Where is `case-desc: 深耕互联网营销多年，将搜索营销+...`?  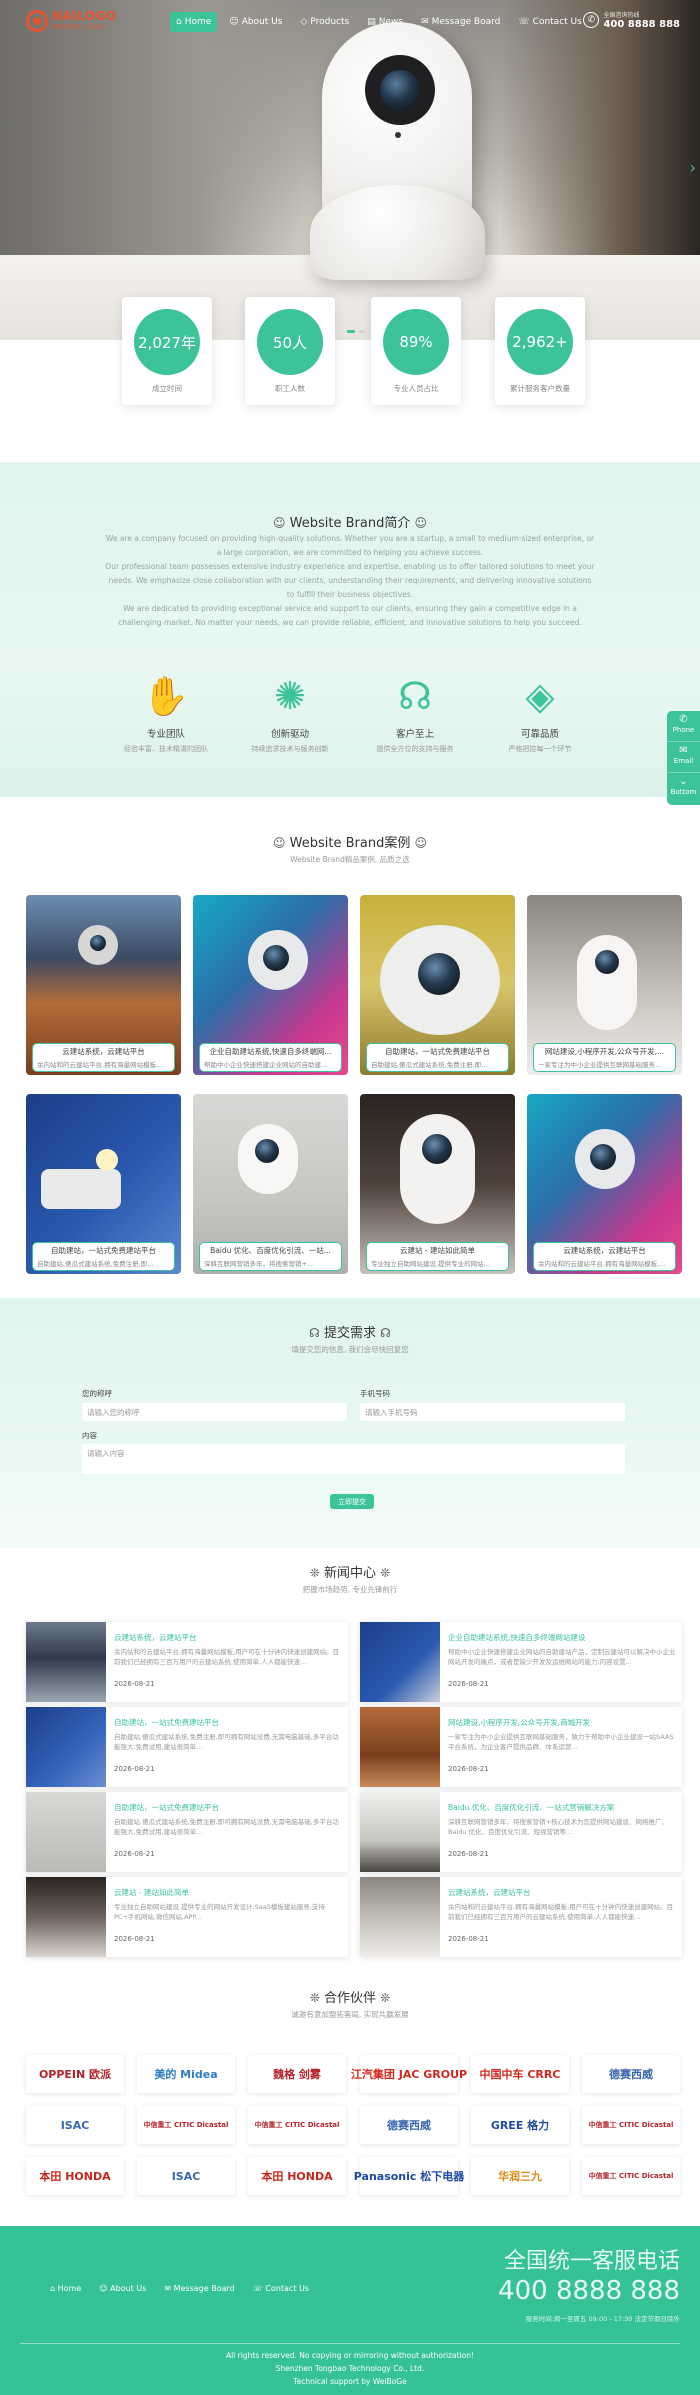
case-desc: 深耕互联网营销多年，将搜索营销+... is located at coordinates (259, 1264).